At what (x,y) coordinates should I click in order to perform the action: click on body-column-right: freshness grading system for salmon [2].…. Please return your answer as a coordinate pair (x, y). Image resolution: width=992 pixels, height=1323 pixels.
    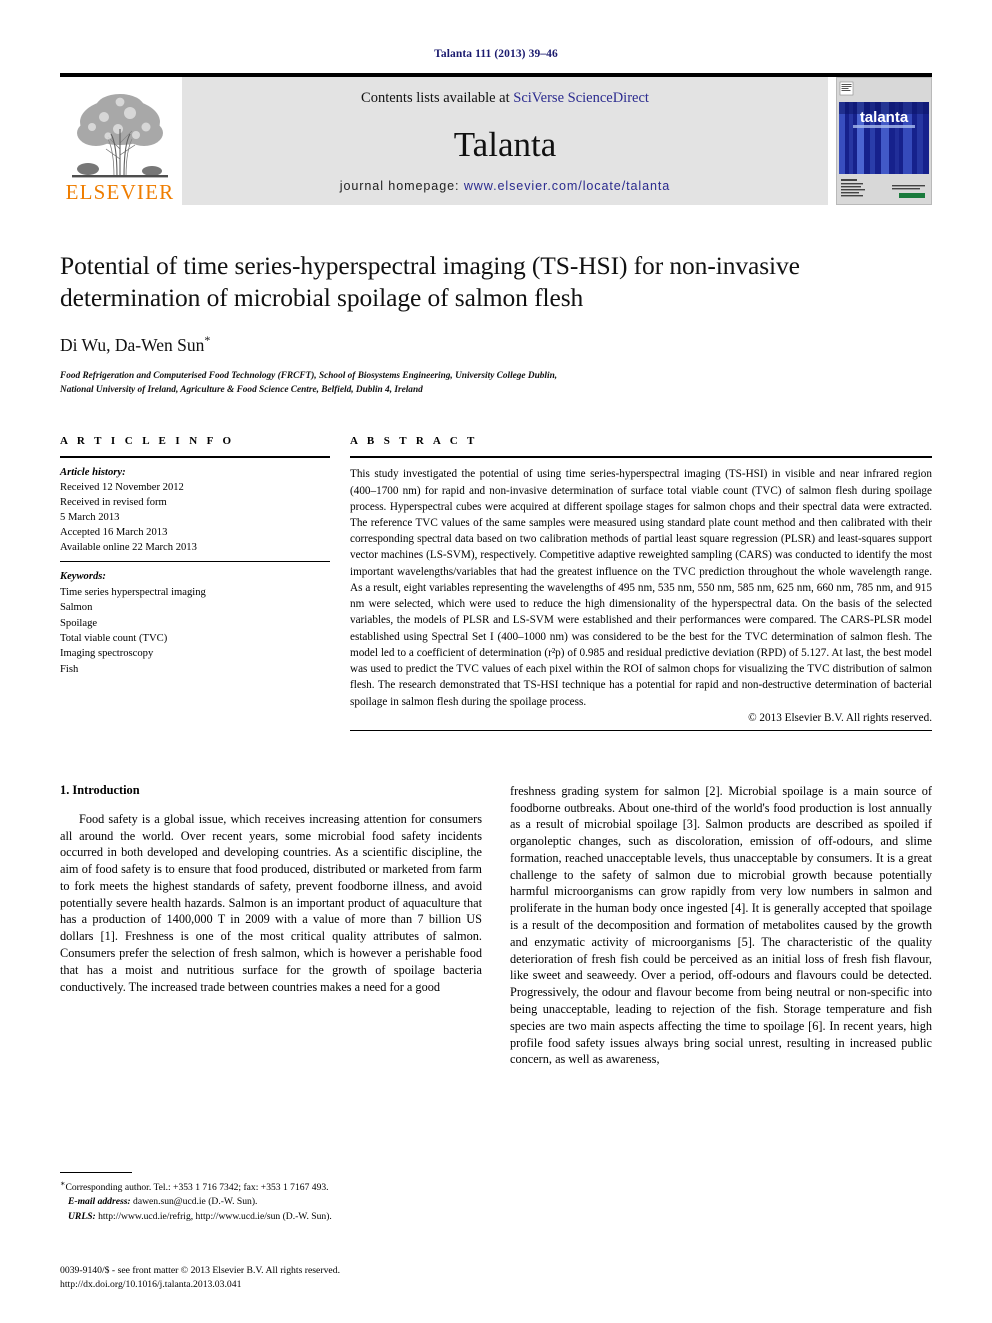
    Looking at the image, I should click on (721, 925).